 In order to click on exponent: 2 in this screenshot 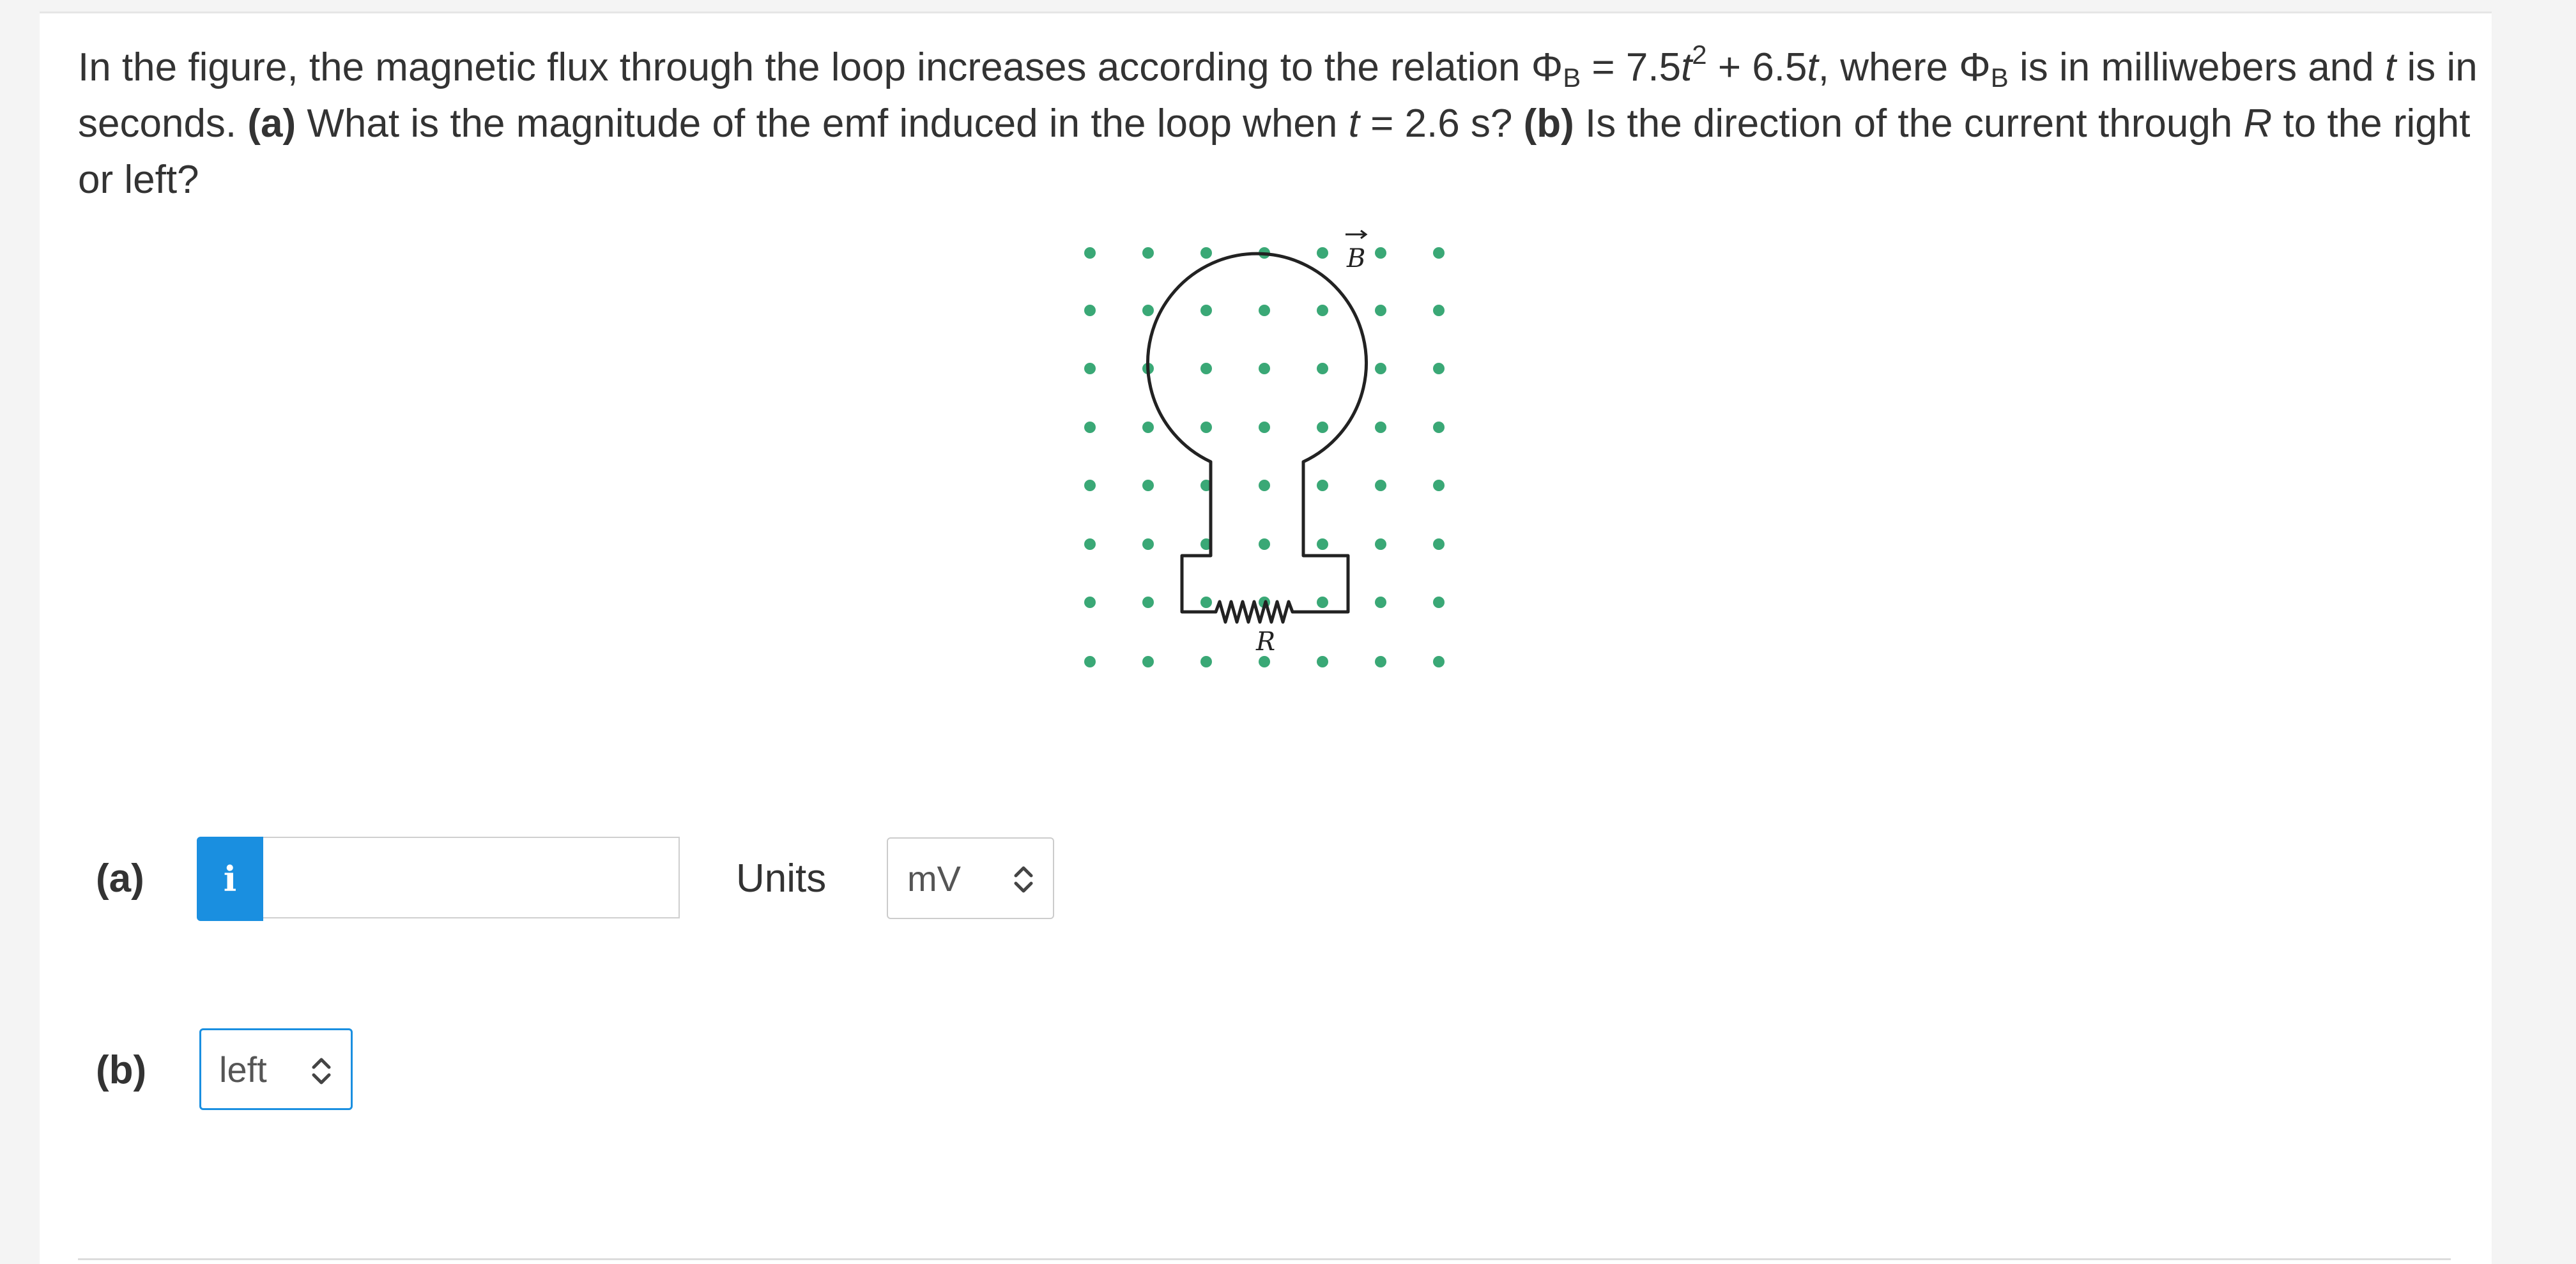, I will do `click(1699, 55)`.